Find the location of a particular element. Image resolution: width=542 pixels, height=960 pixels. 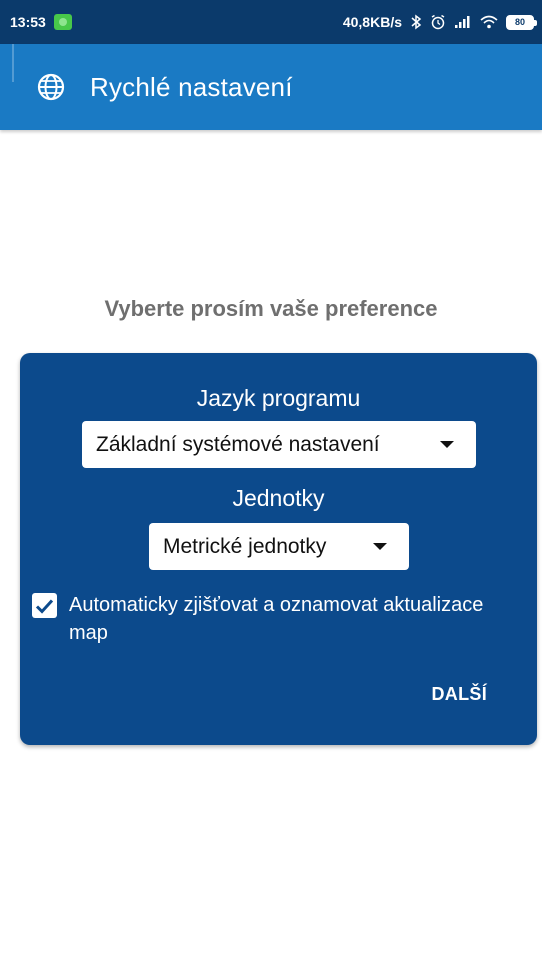

status-bar: 13:53 40,8KB/s 80 is located at coordinates (271, 22).